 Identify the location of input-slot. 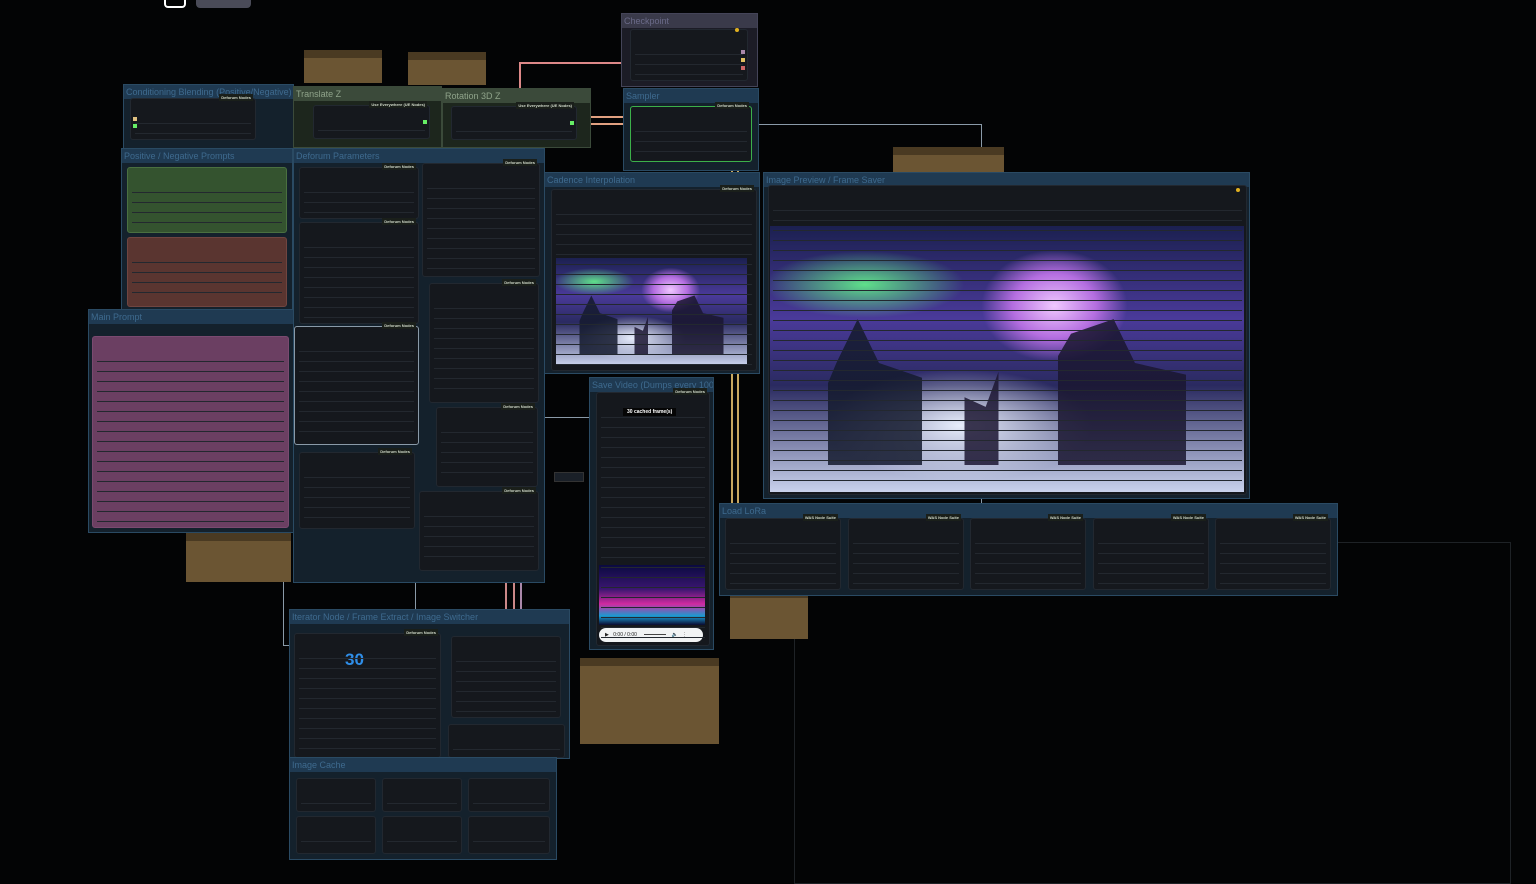
(135, 126).